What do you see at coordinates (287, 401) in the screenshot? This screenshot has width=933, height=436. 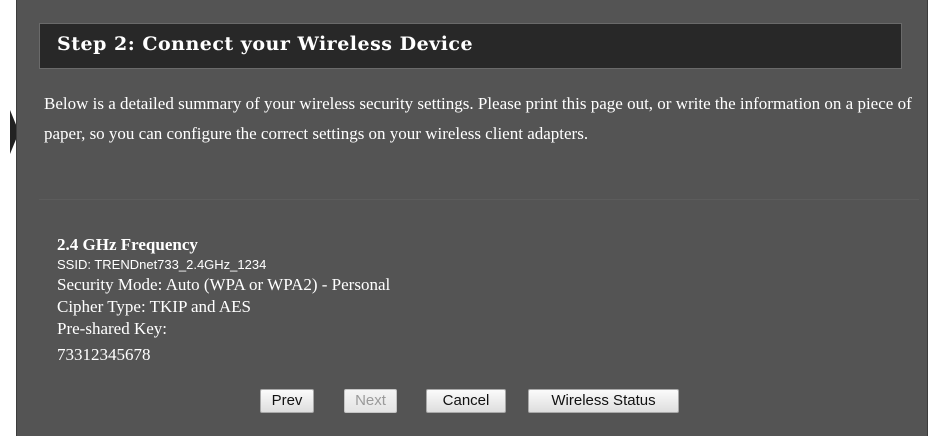 I see `prev-button: Prev` at bounding box center [287, 401].